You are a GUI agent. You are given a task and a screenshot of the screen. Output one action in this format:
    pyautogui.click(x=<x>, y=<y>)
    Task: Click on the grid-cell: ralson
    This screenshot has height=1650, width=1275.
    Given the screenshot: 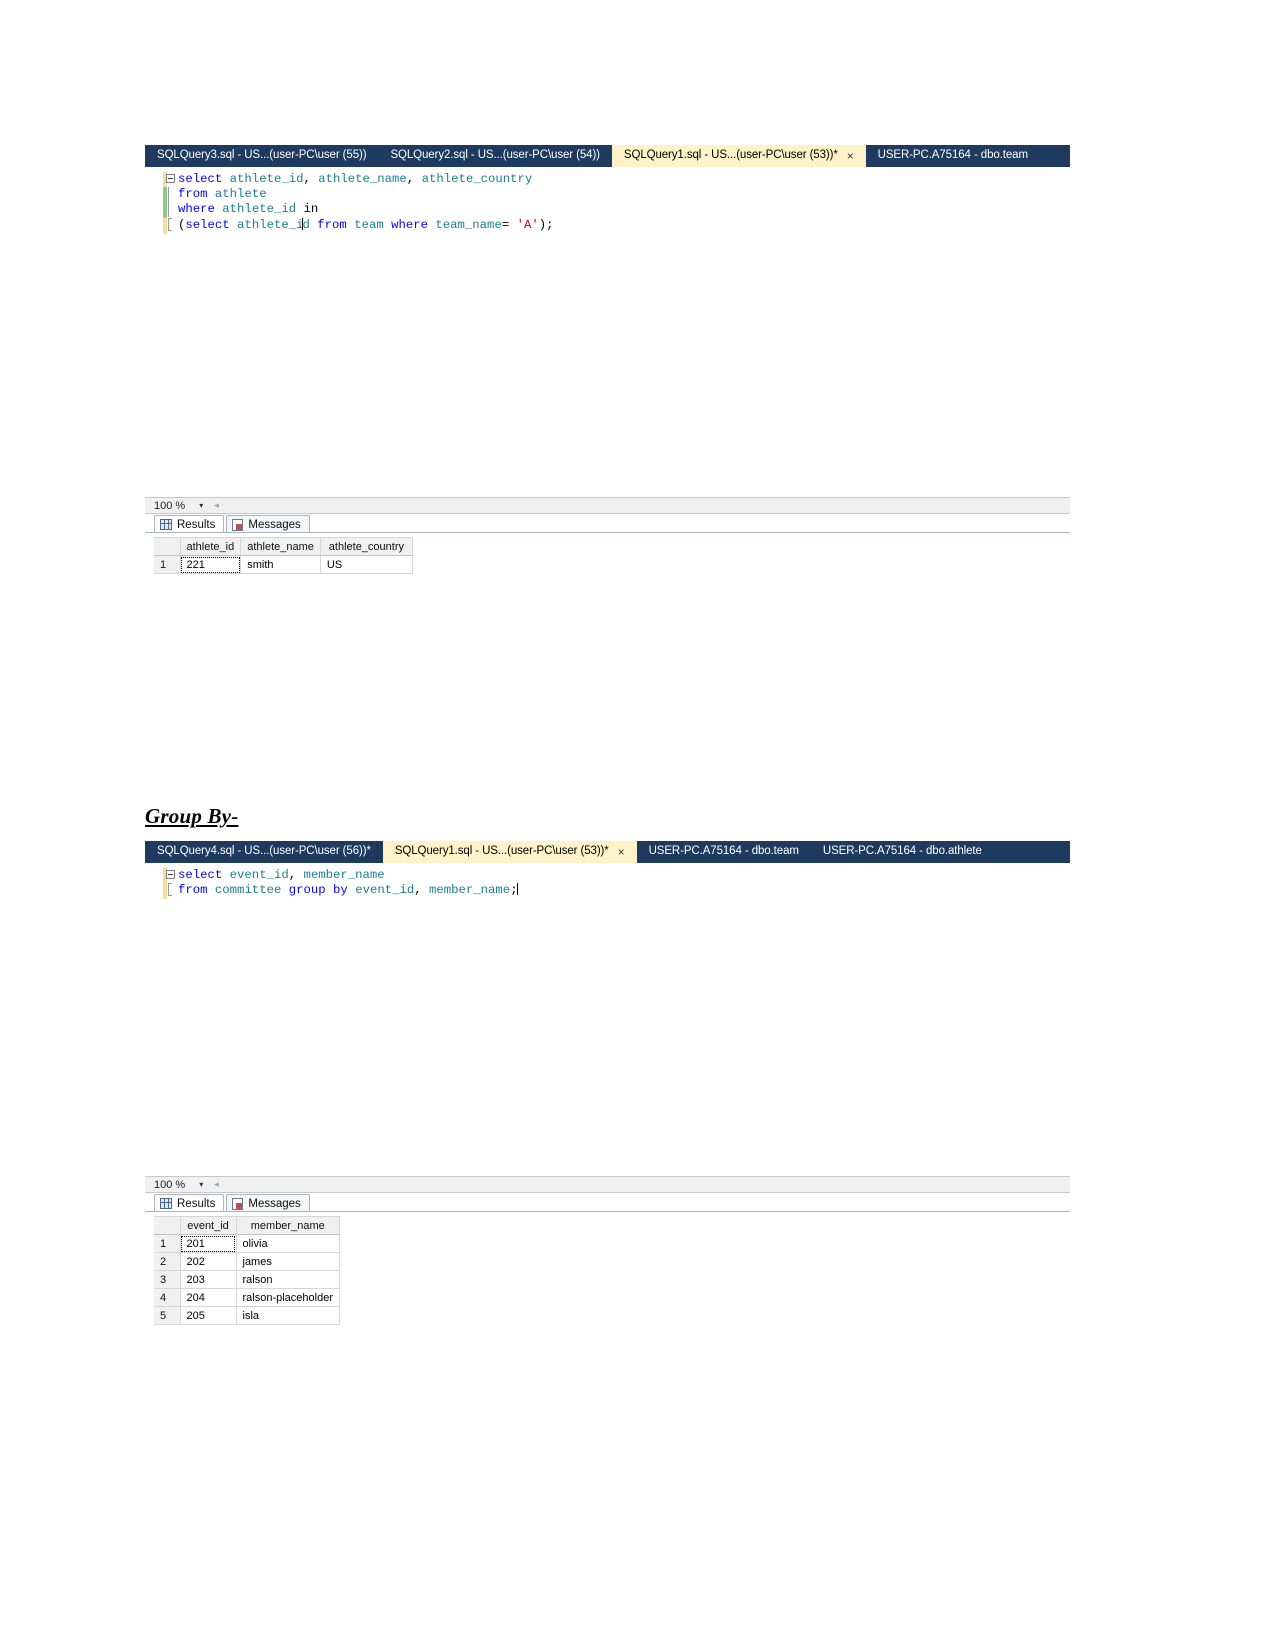 What is the action you would take?
    pyautogui.click(x=288, y=1279)
    